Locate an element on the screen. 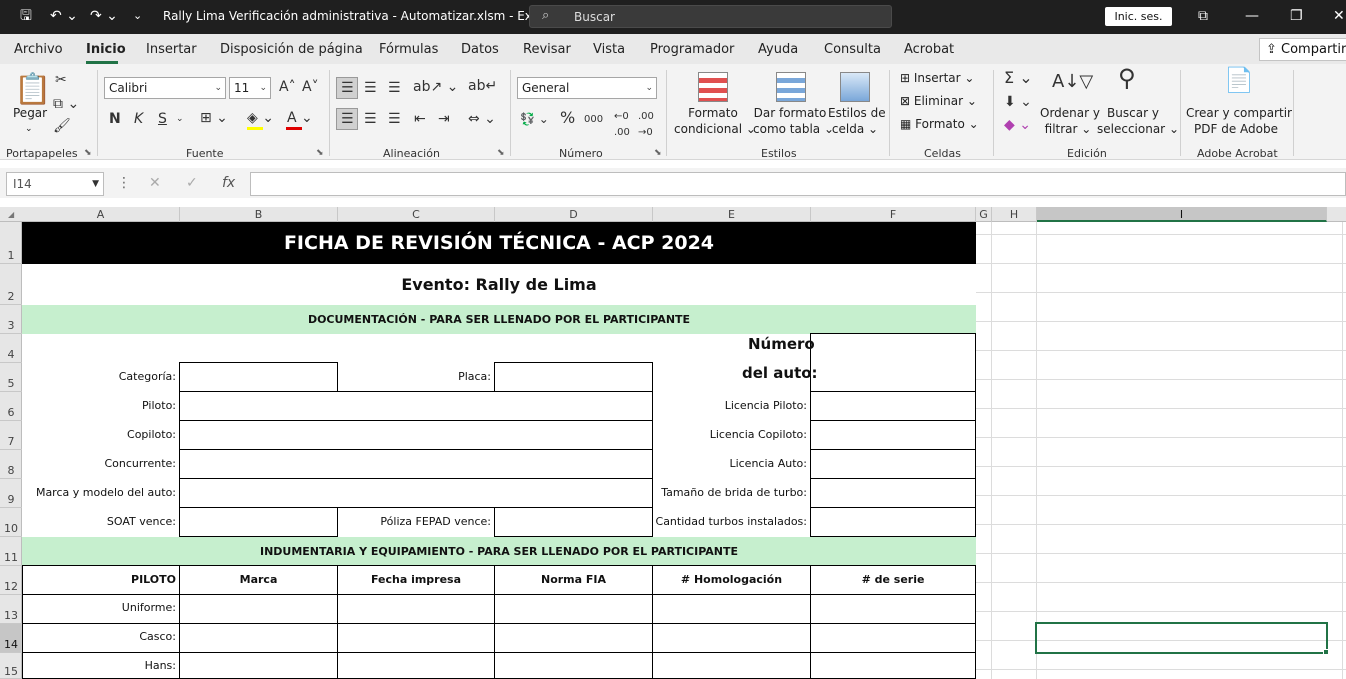 The image size is (1346, 679). column-header-f: F is located at coordinates (893, 214).